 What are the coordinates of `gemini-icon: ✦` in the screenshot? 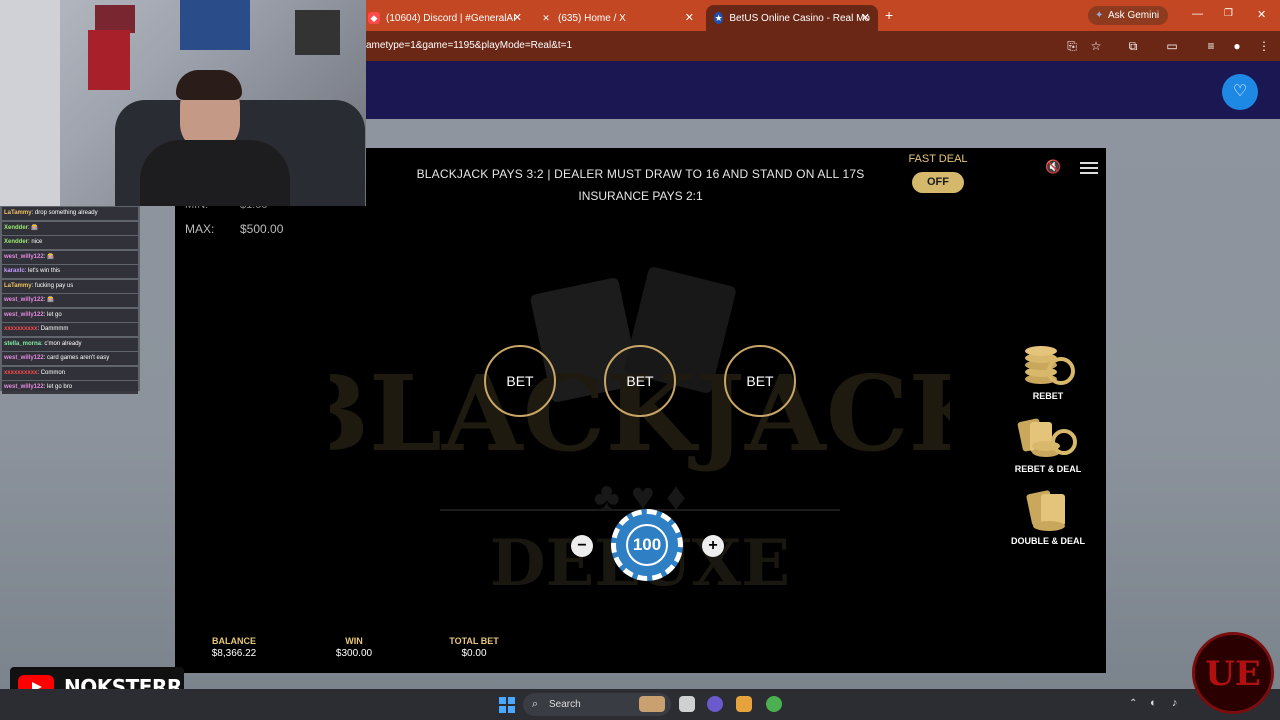 It's located at (1099, 15).